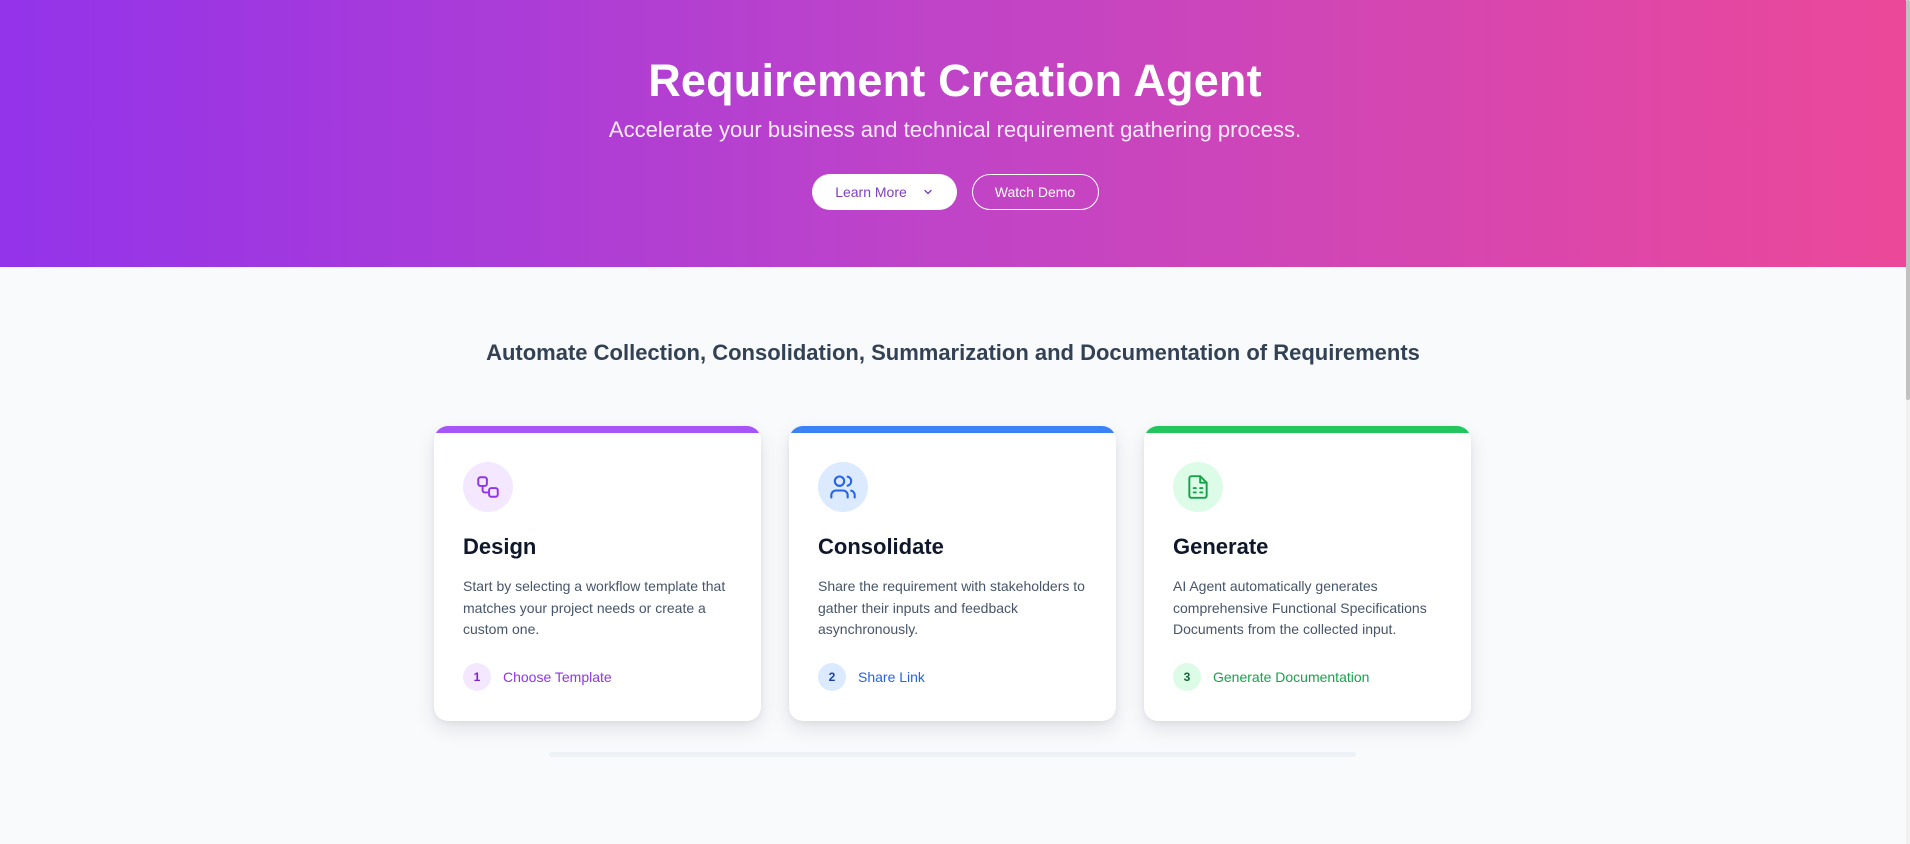  Describe the element at coordinates (477, 677) in the screenshot. I see `step-number-badge: 1` at that location.